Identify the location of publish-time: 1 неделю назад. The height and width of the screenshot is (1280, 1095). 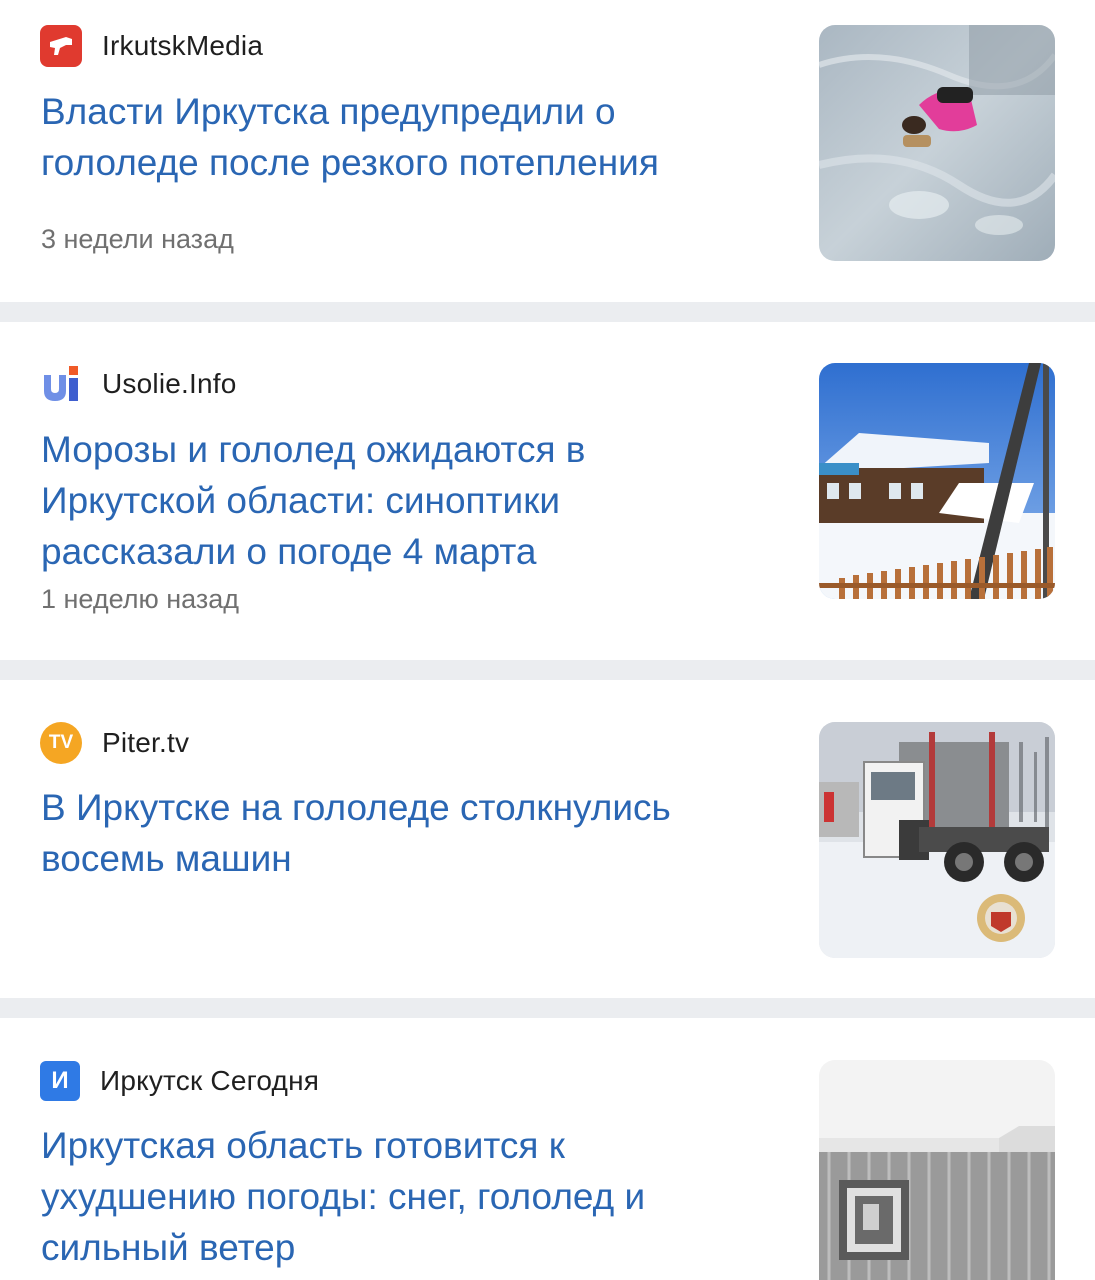
(140, 599).